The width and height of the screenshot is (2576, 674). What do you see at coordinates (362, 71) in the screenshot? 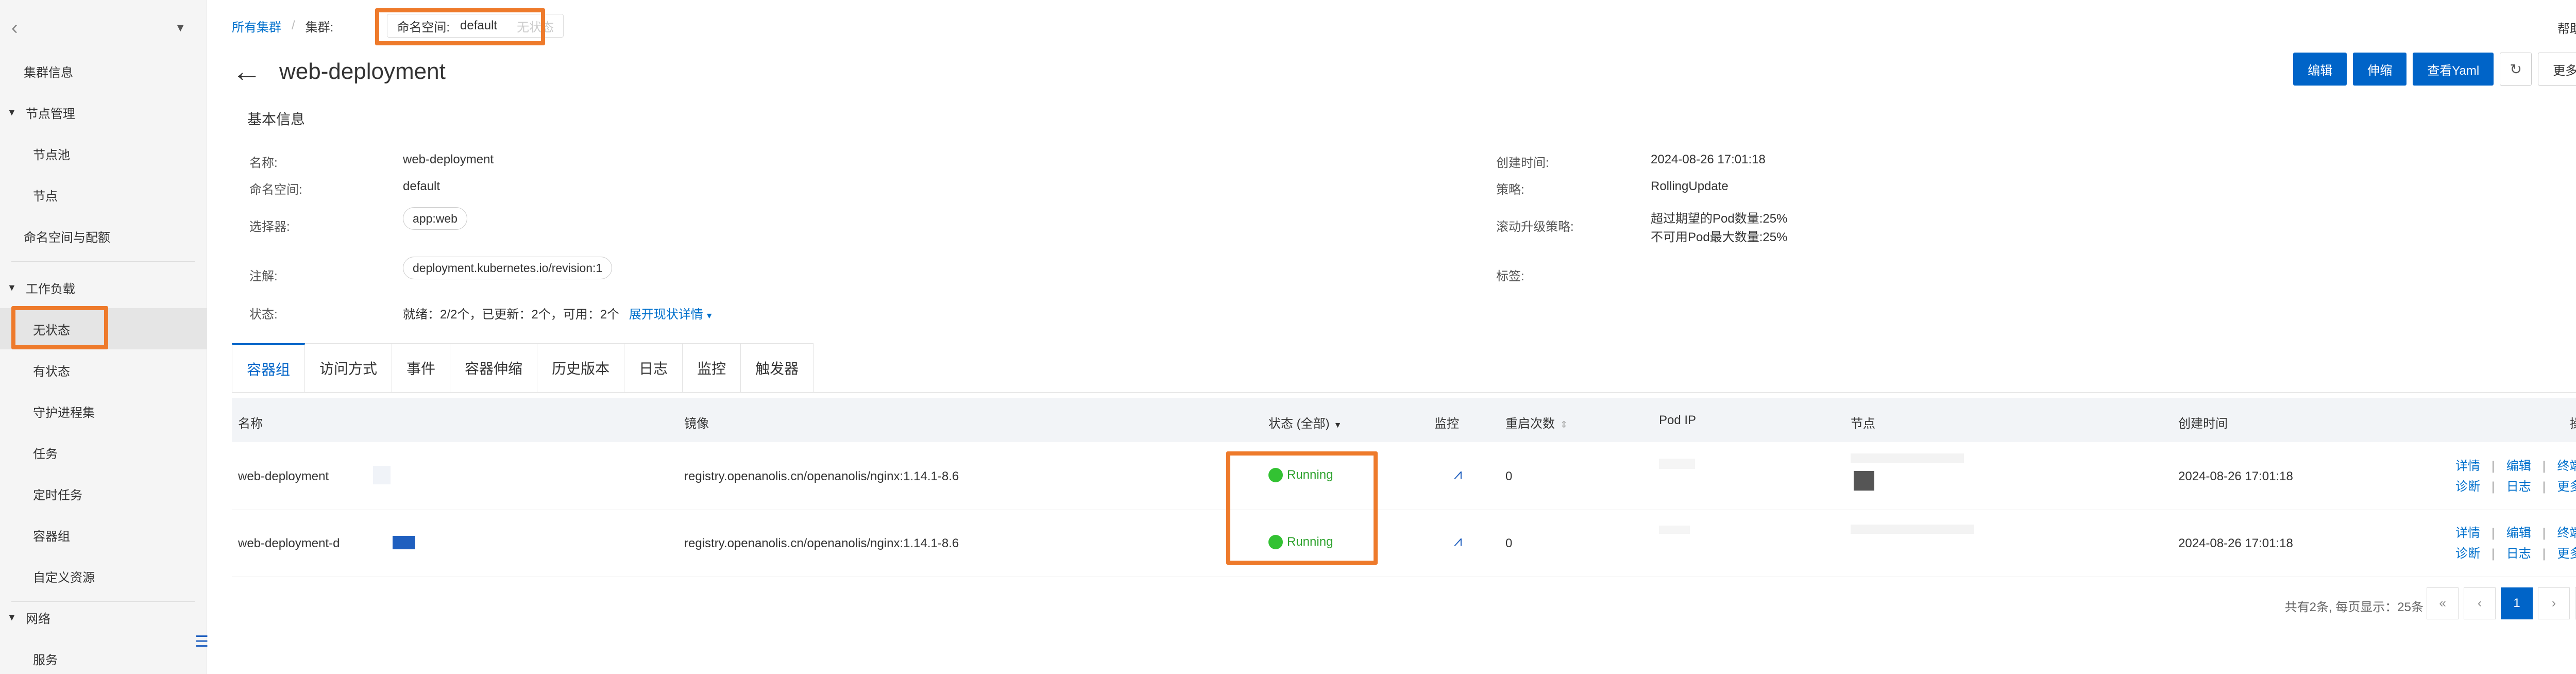
I see `page-title: web-deployment` at bounding box center [362, 71].